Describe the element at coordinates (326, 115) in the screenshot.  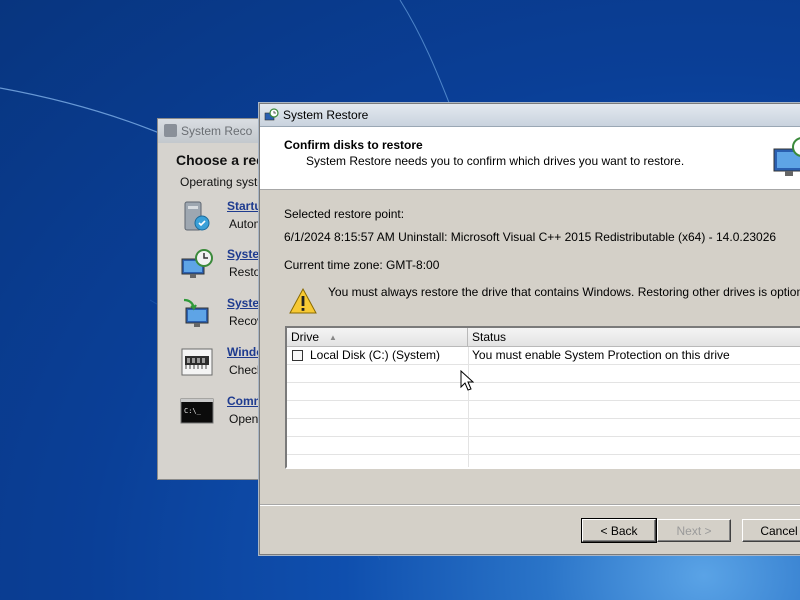
I see `dialog-title: System Restore` at that location.